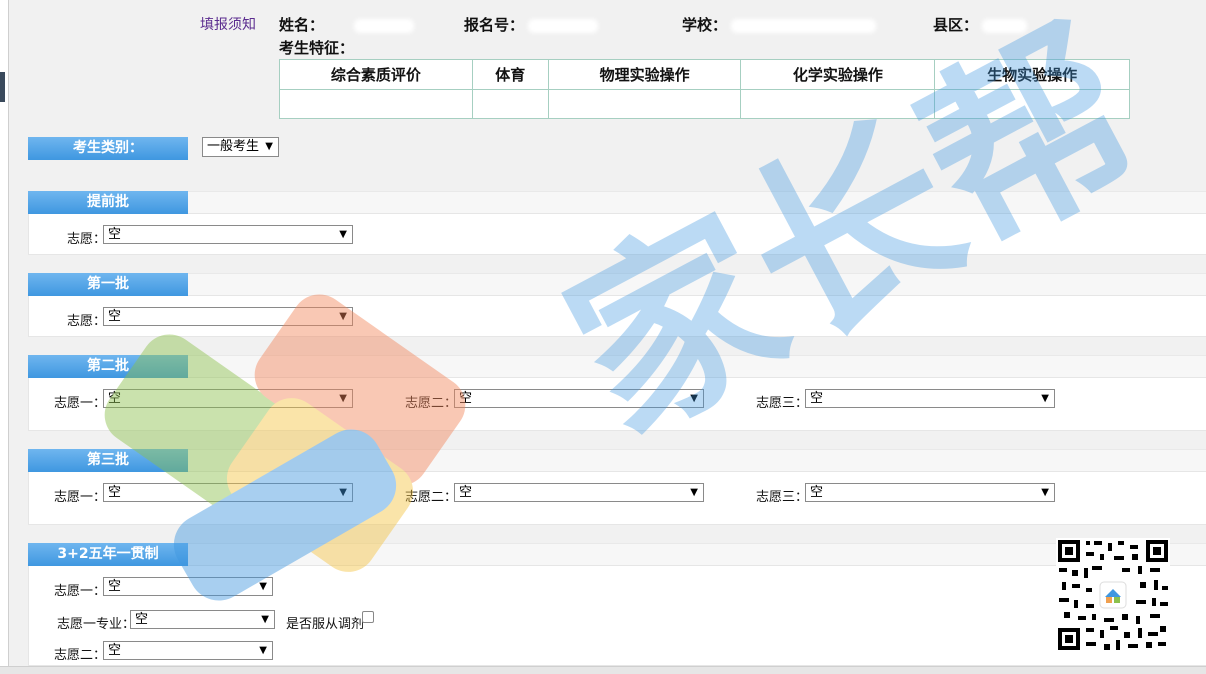 The image size is (1206, 674). I want to click on five-year-wish2-select: 空 ▼, so click(188, 650).